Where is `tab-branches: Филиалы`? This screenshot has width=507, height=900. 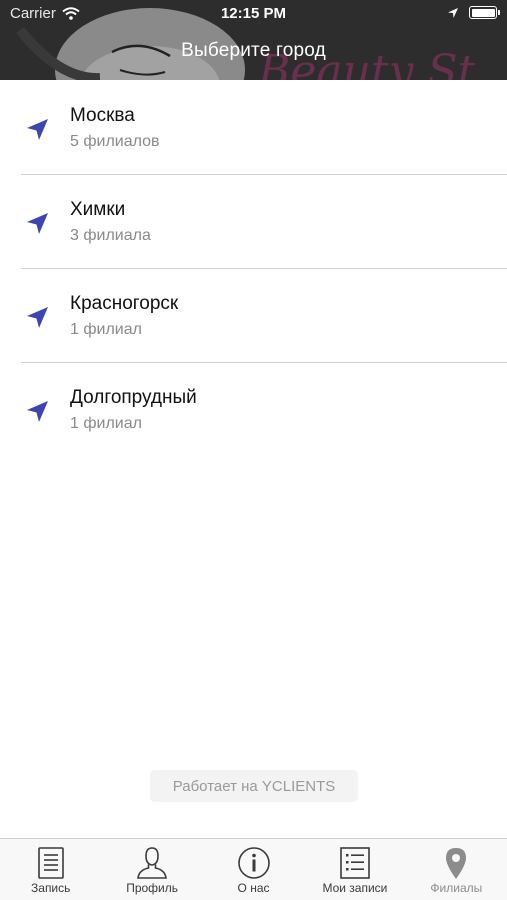 tab-branches: Филиалы is located at coordinates (456, 869).